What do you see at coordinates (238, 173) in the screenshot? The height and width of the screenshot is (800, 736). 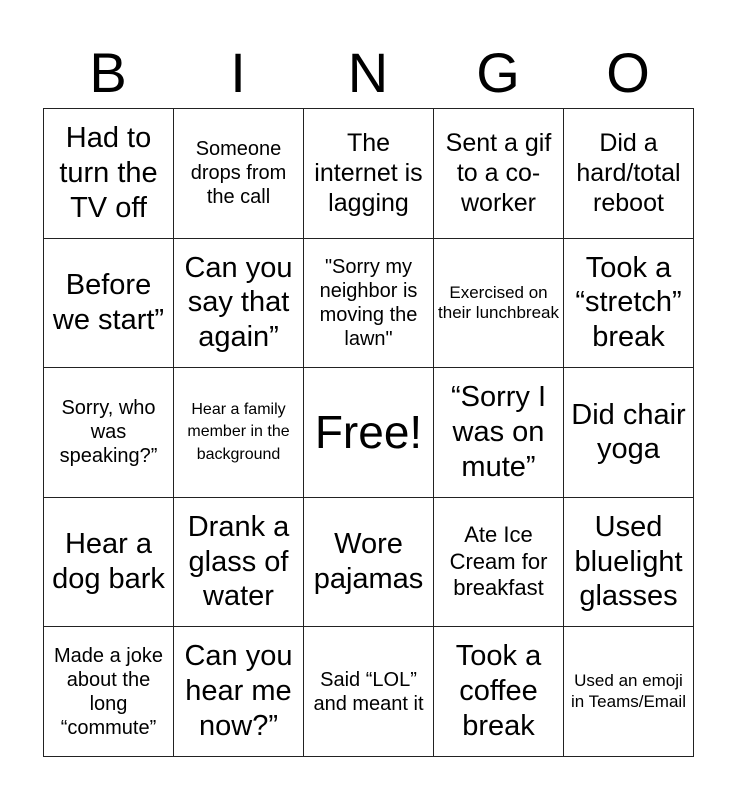 I see `bingo-cell: Someone drops from the call` at bounding box center [238, 173].